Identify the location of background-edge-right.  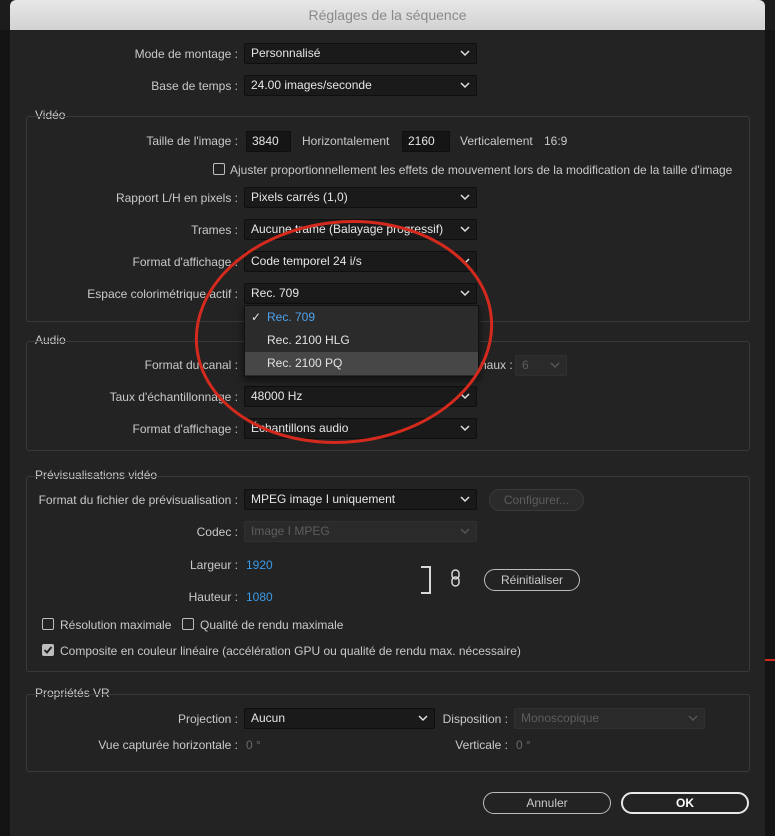
(770, 433).